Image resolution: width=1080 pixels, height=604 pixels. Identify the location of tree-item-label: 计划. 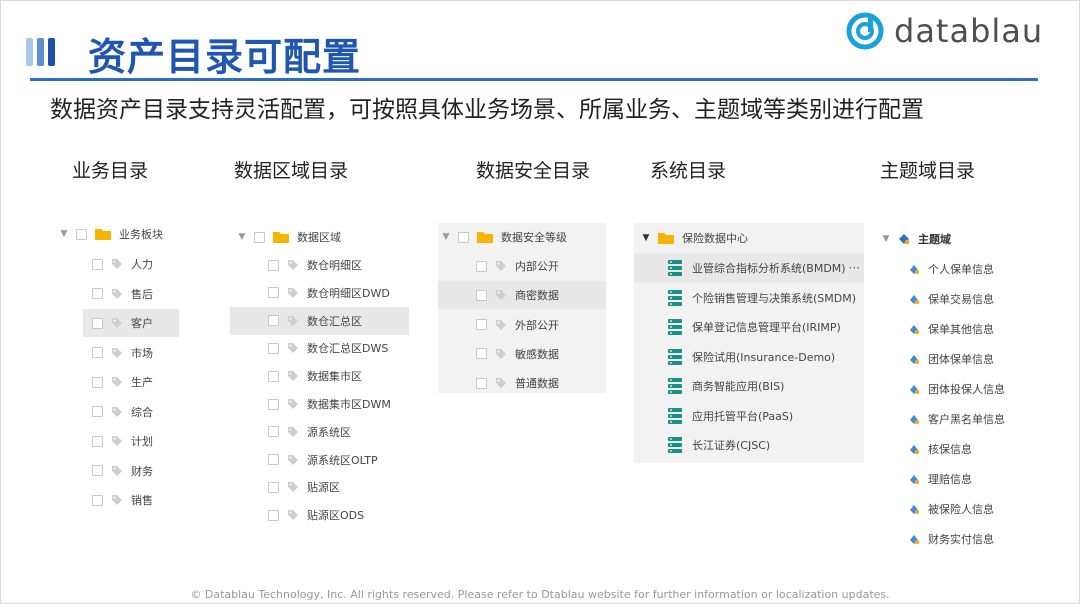
(142, 441).